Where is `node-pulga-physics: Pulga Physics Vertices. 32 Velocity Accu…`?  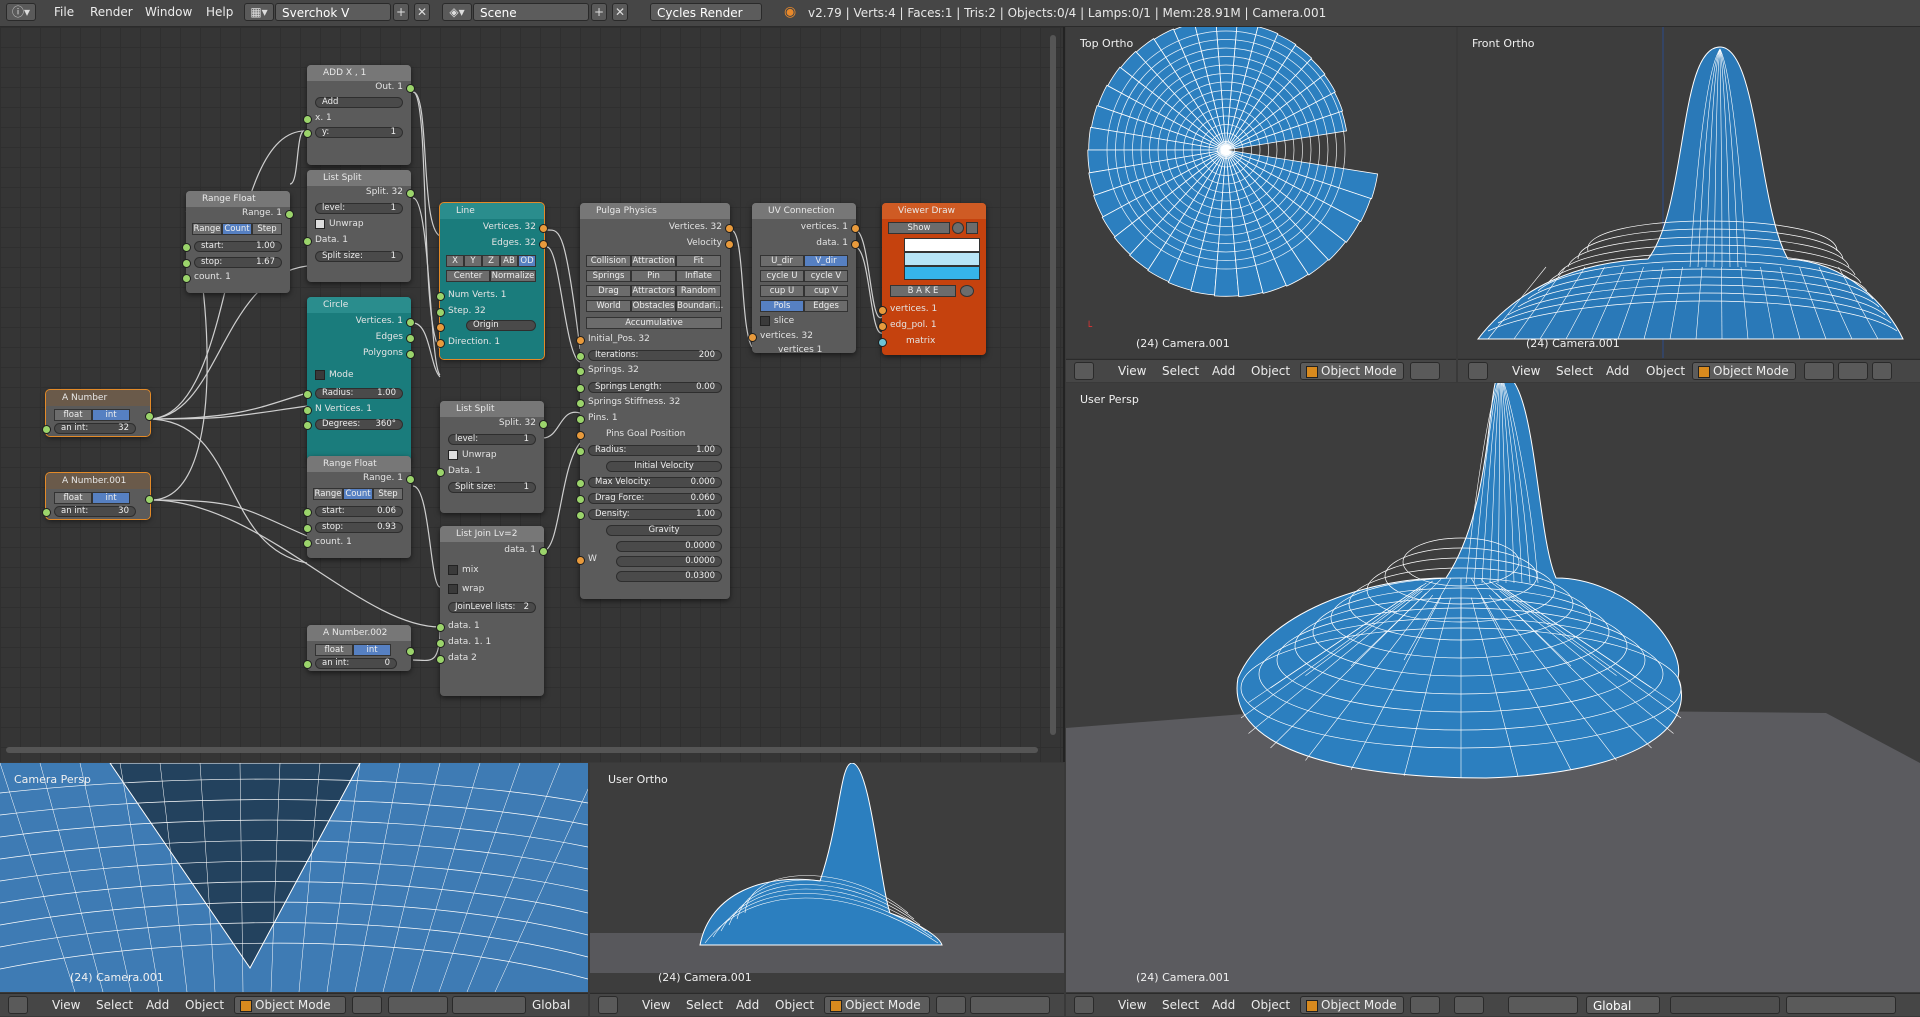 node-pulga-physics: Pulga Physics Vertices. 32 Velocity Accu… is located at coordinates (655, 401).